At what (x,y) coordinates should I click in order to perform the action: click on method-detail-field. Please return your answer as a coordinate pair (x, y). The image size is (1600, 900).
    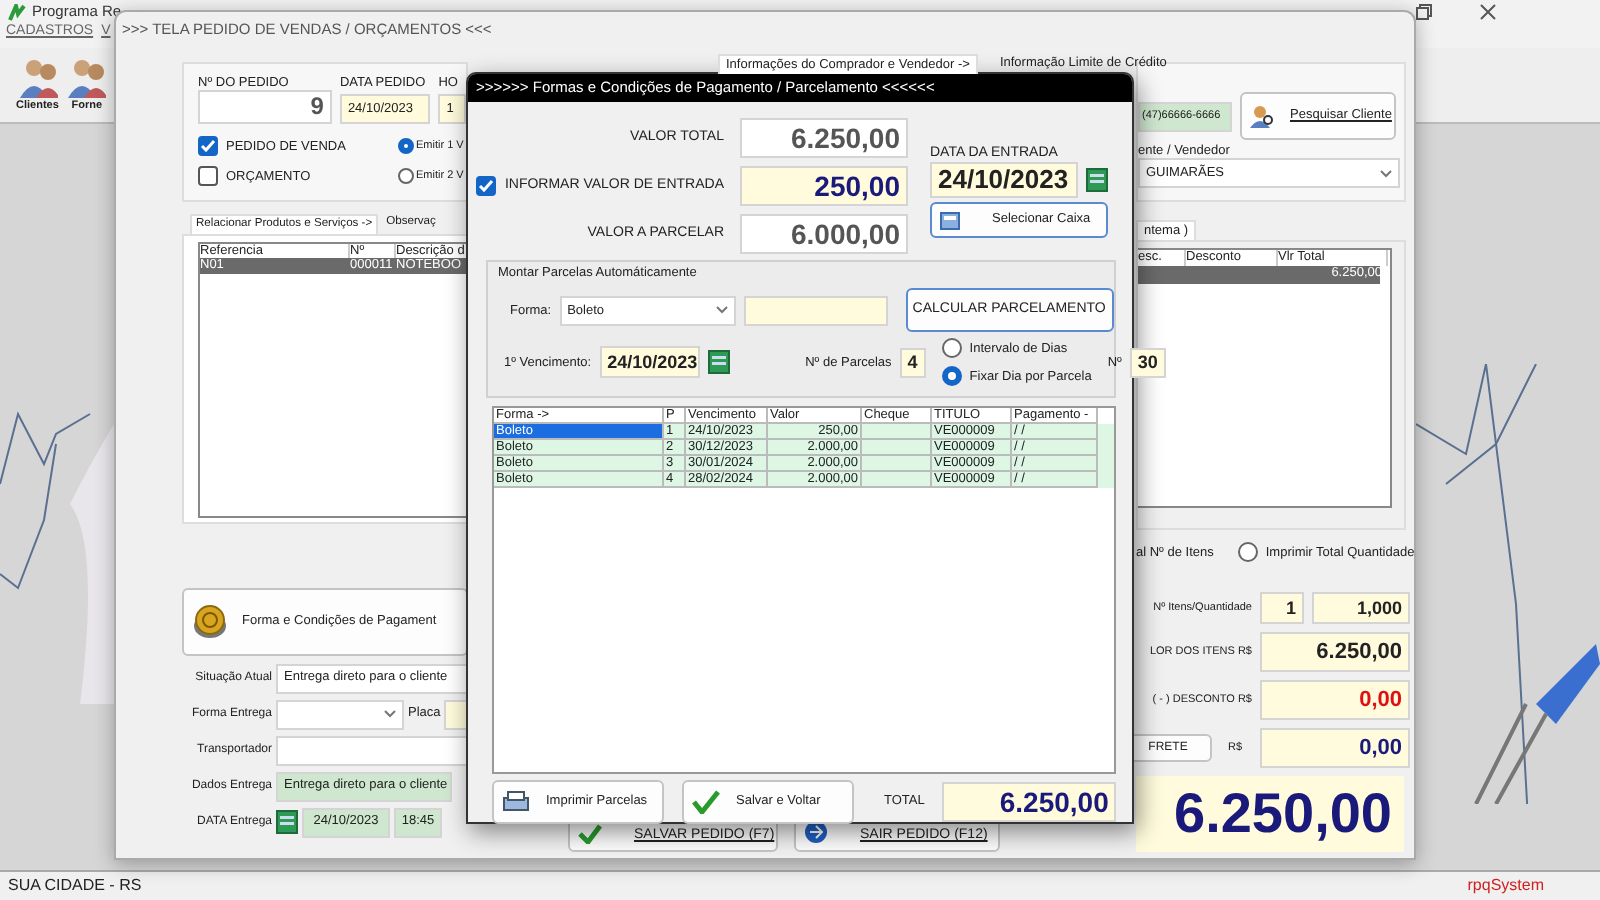
    Looking at the image, I should click on (815, 310).